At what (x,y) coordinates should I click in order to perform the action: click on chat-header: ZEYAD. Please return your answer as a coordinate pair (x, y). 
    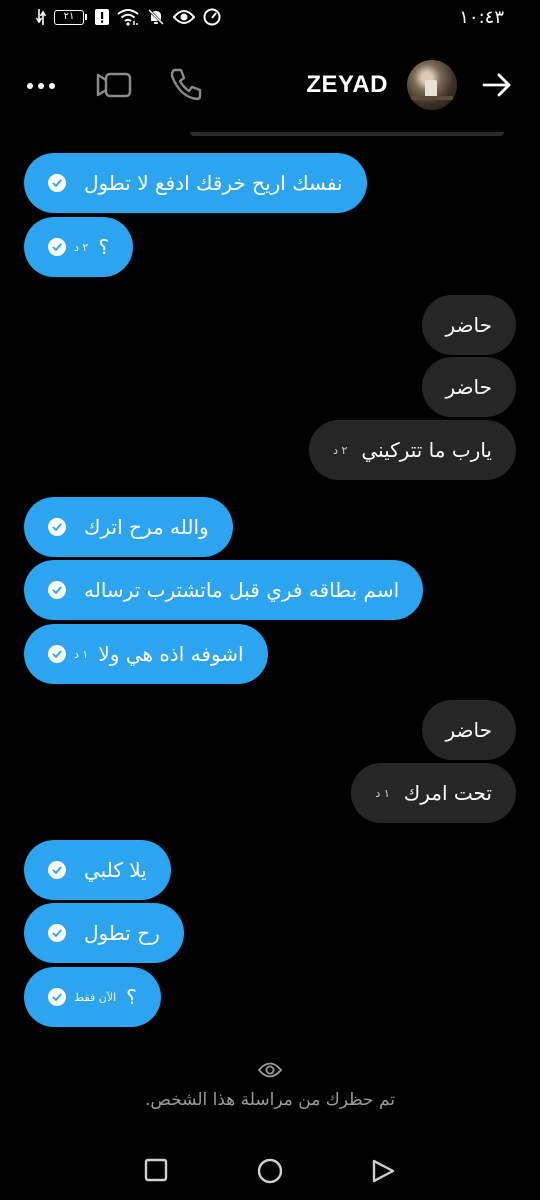
    Looking at the image, I should click on (270, 86).